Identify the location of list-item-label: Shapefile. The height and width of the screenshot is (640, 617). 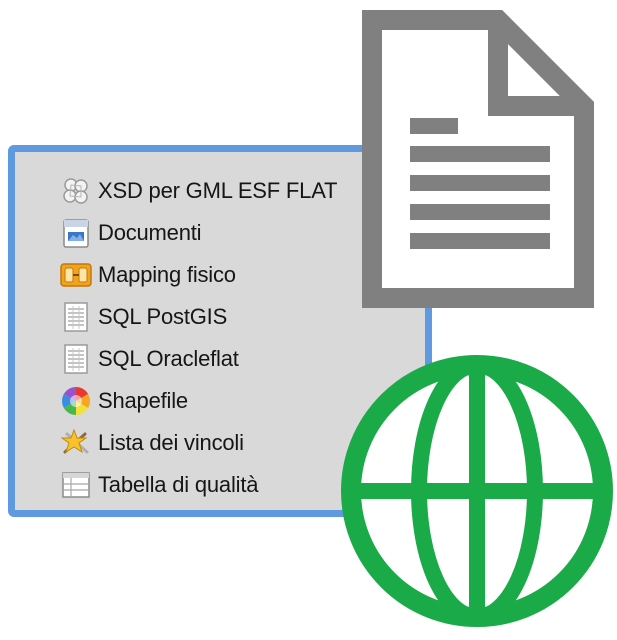
(143, 400).